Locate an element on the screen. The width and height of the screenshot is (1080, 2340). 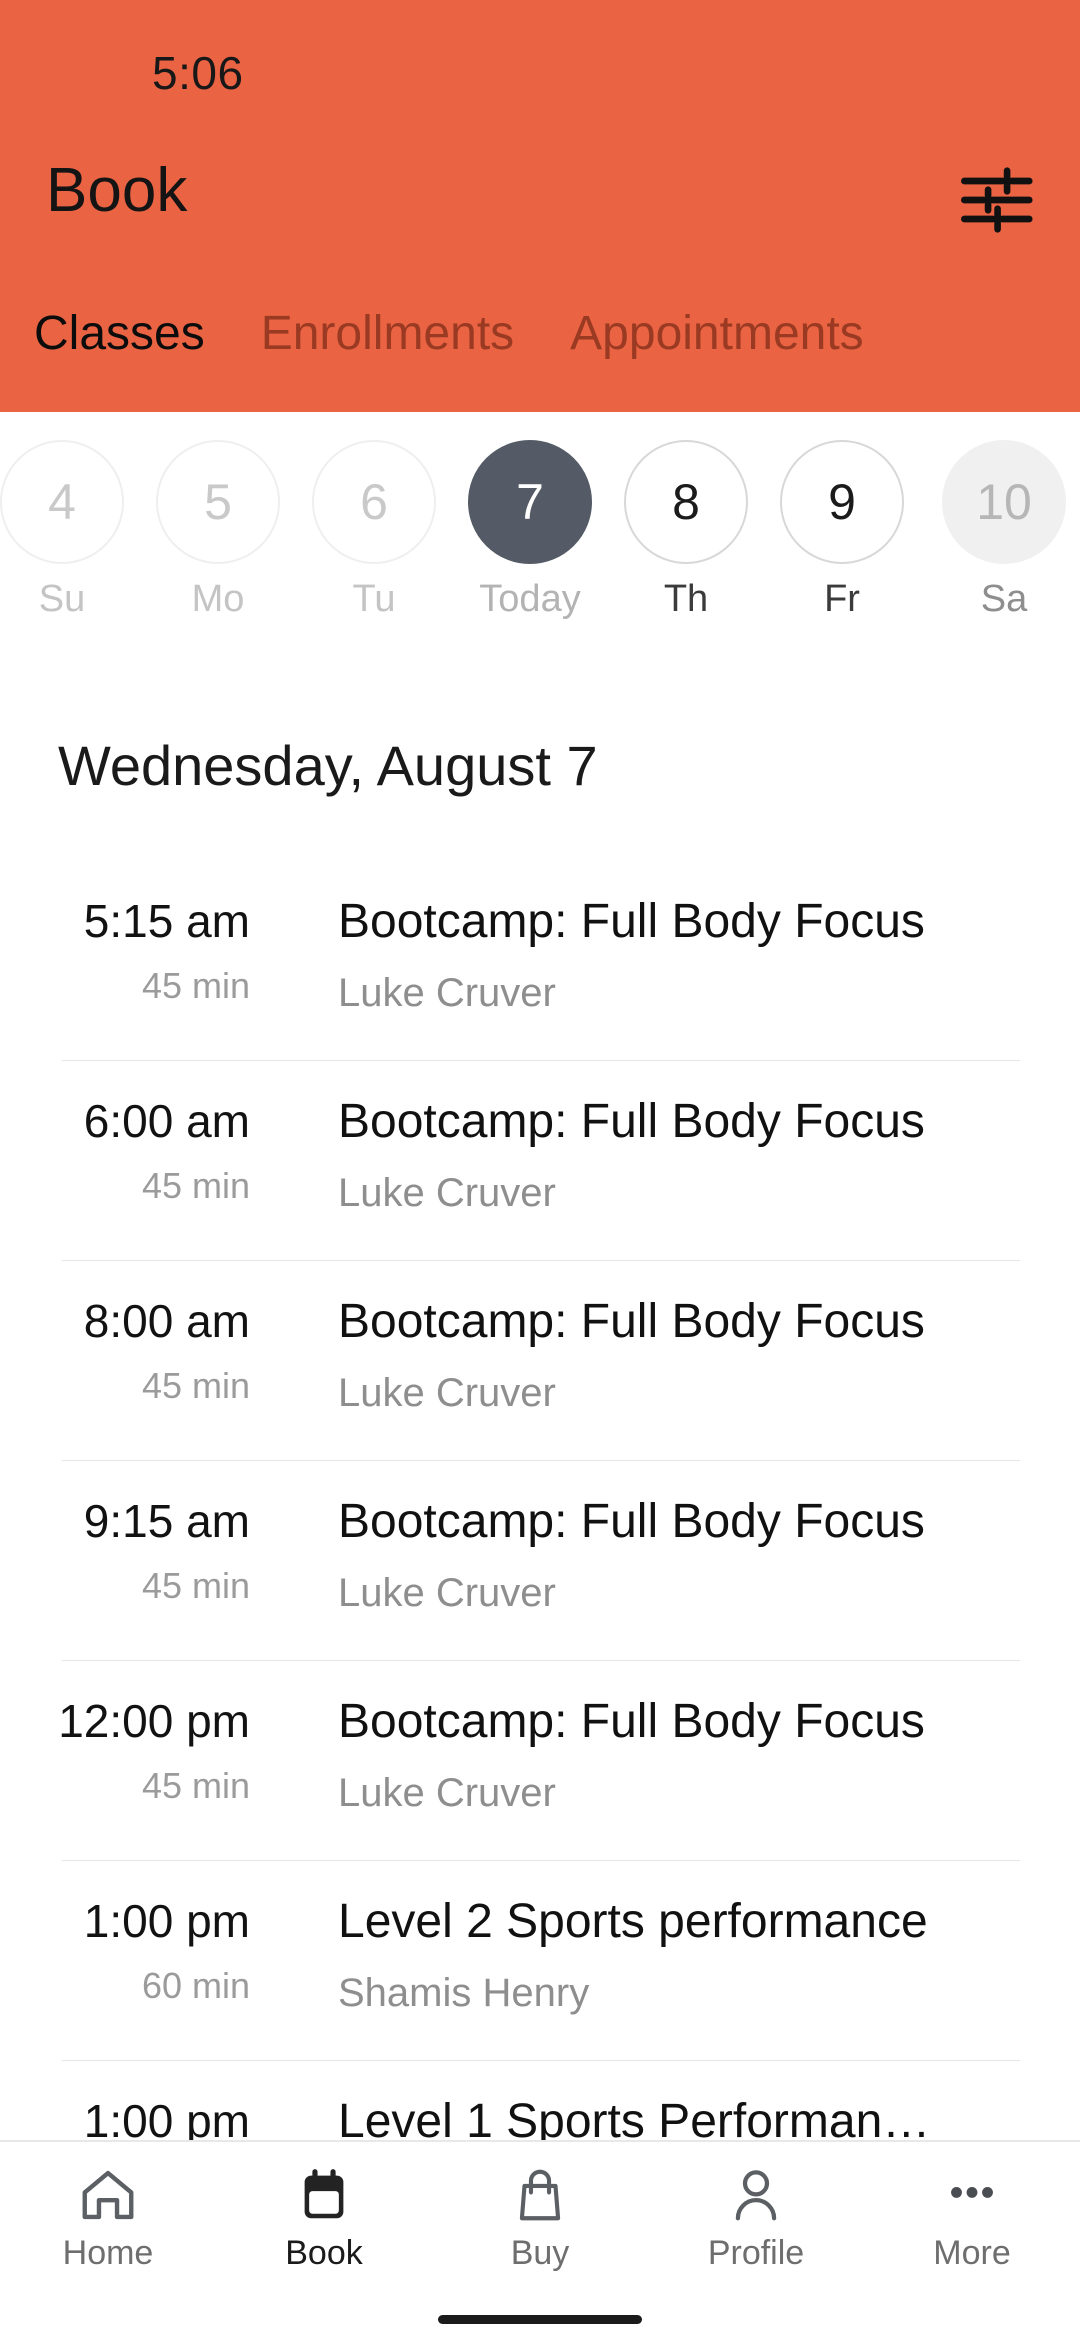
status-bar: 5:06 is located at coordinates (540, 76).